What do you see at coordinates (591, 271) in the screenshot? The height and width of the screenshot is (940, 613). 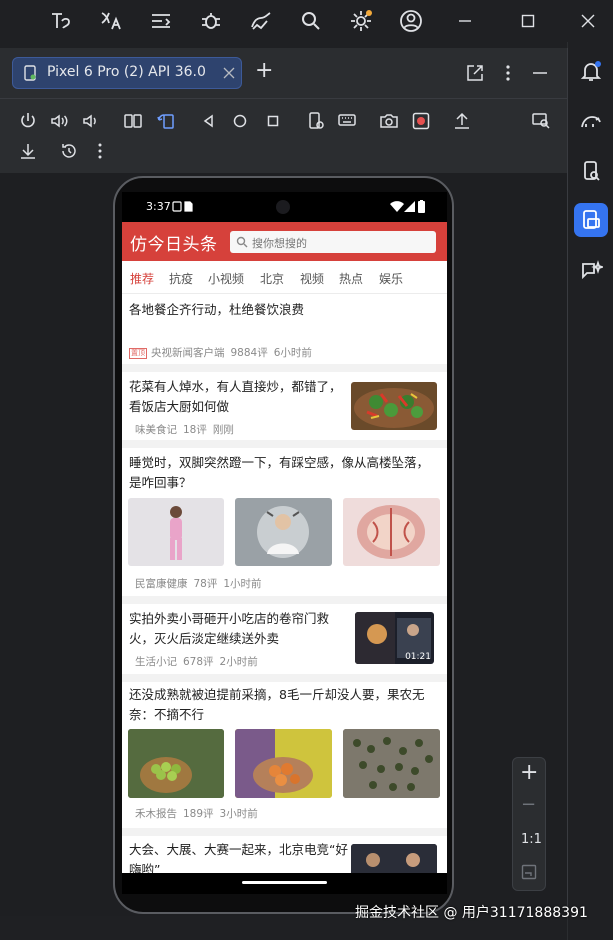 I see `ai-chat-icon` at bounding box center [591, 271].